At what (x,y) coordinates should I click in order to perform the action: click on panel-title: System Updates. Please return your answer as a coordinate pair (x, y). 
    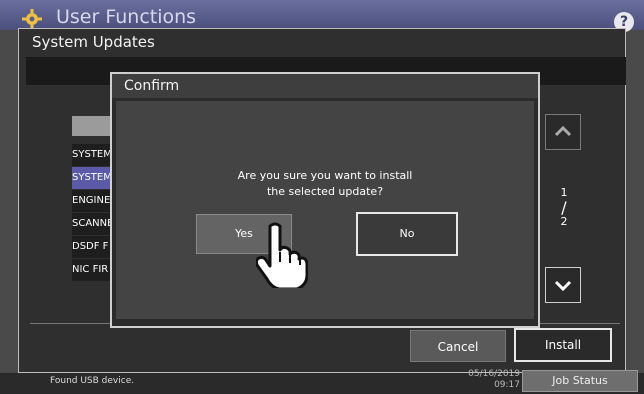
    Looking at the image, I should click on (93, 42).